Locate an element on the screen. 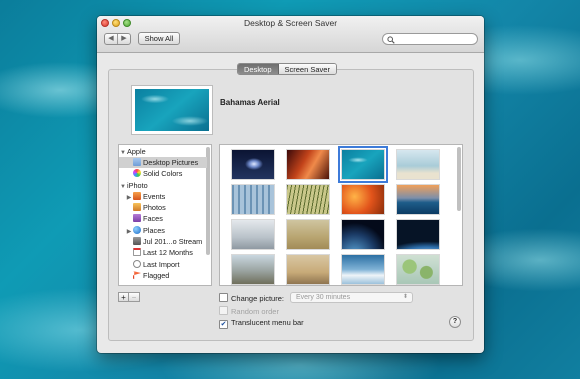 This screenshot has width=580, height=379. sidebar-item-iphoto: ▼iPhoto is located at coordinates (163, 185).